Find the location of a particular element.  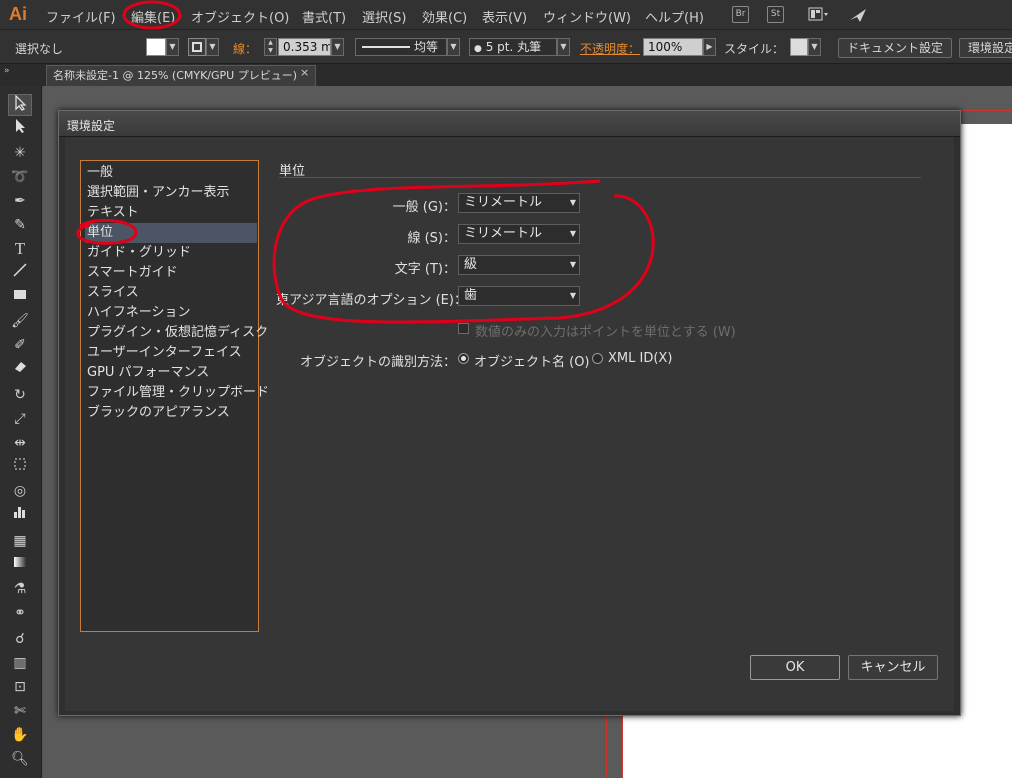

paintbrush-tool-icon: 🖌 is located at coordinates (20, 321).